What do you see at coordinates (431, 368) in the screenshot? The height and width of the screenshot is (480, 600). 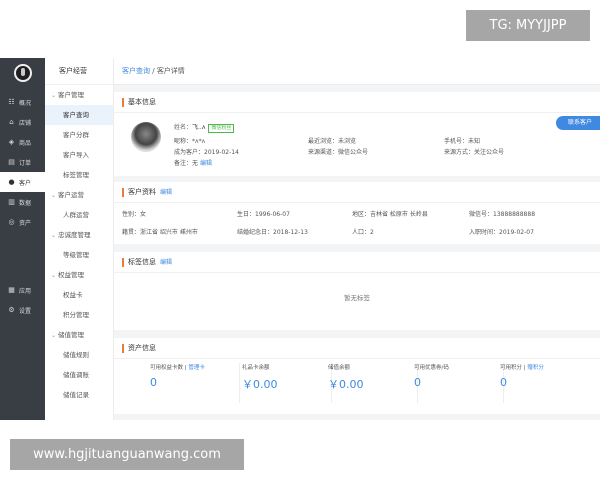 I see `asset-item-label: 可用优惠券/码` at bounding box center [431, 368].